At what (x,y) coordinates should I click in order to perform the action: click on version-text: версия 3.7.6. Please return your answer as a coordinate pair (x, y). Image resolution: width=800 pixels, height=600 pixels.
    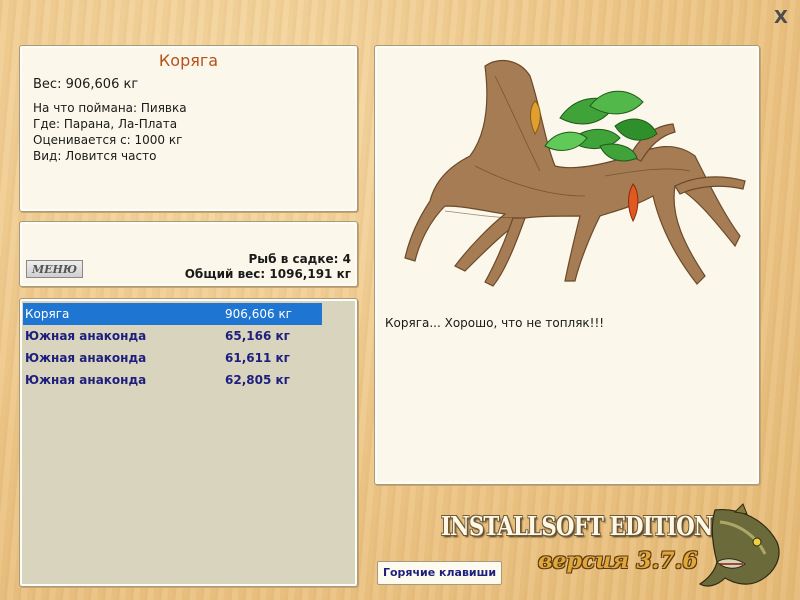
    Looking at the image, I should click on (618, 561).